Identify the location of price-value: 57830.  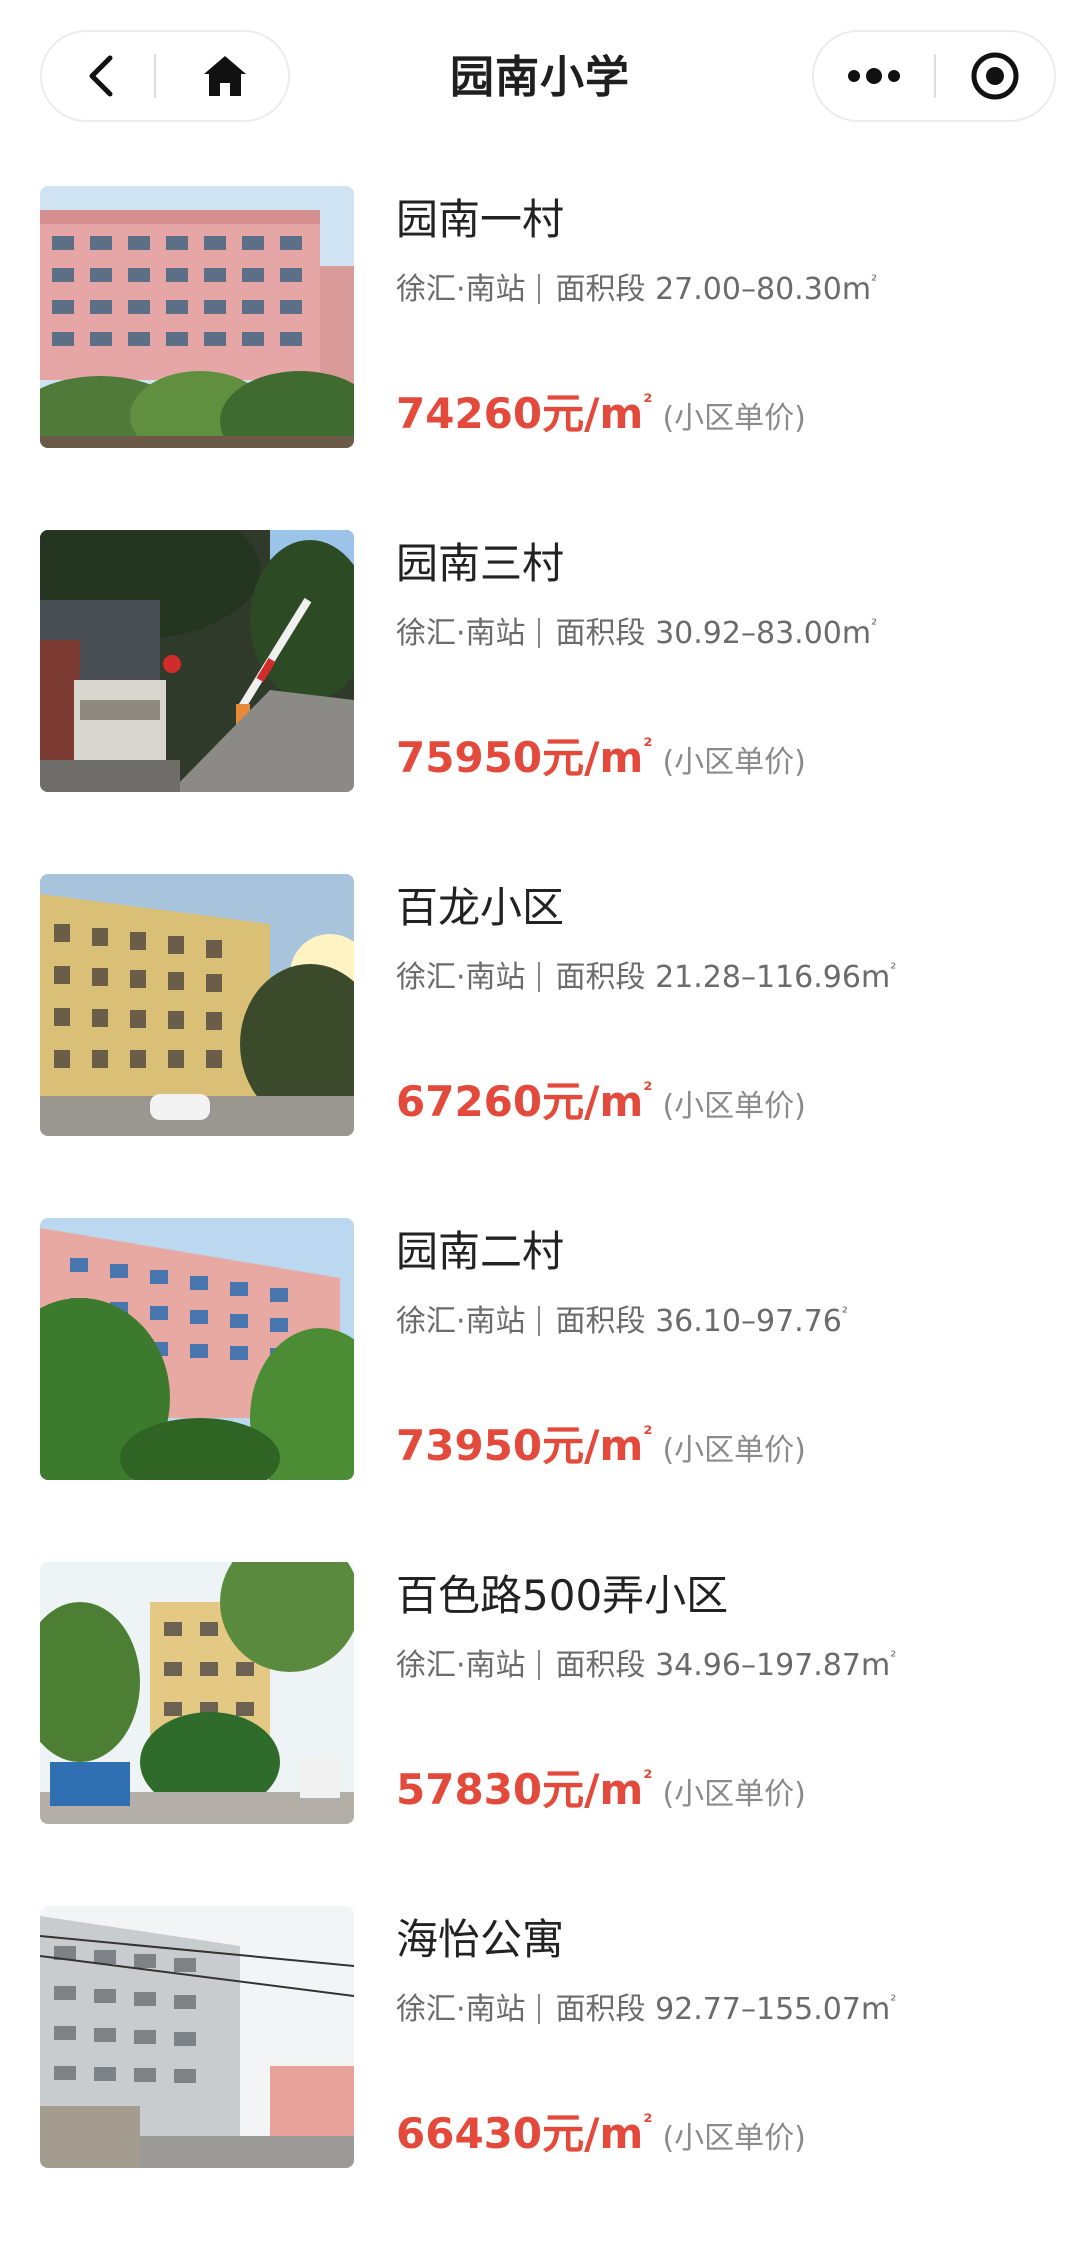
(469, 1789).